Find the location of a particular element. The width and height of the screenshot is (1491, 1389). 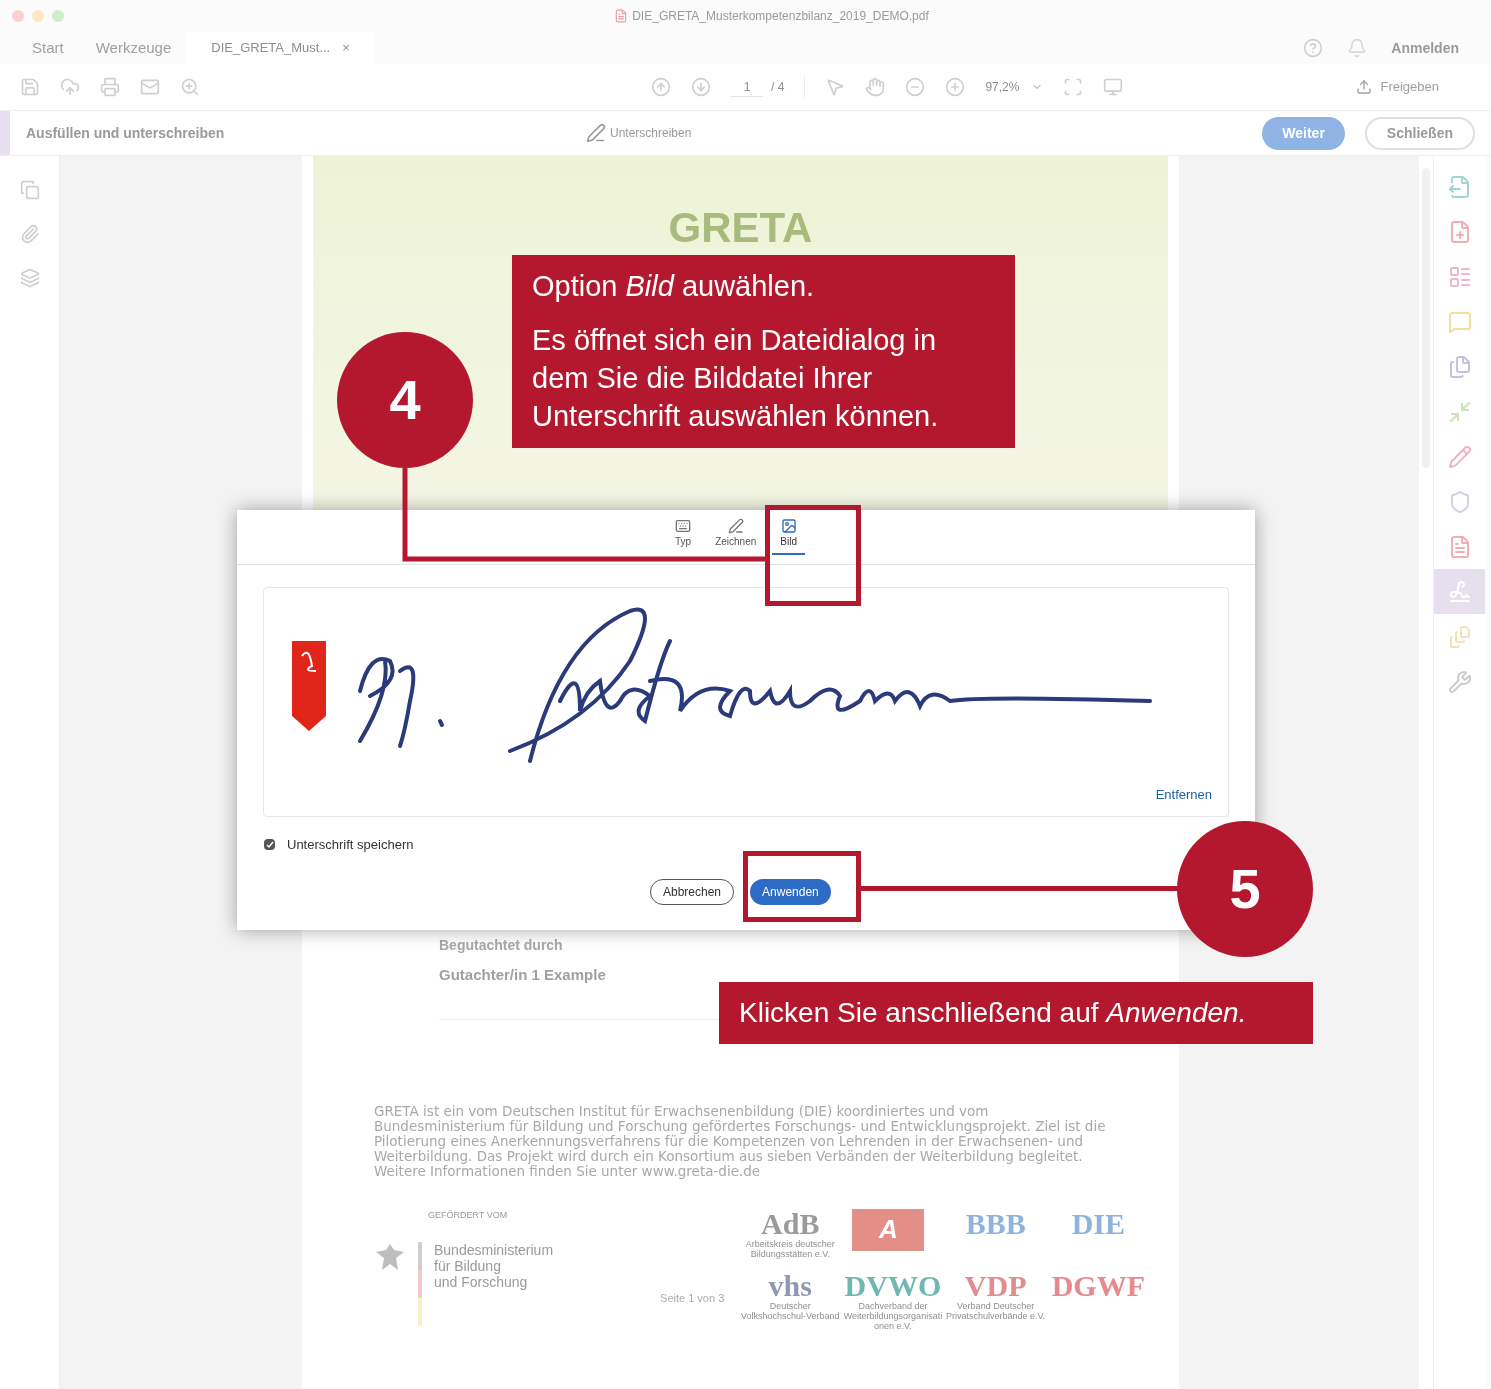

zoom-window-icon is located at coordinates (58, 16).